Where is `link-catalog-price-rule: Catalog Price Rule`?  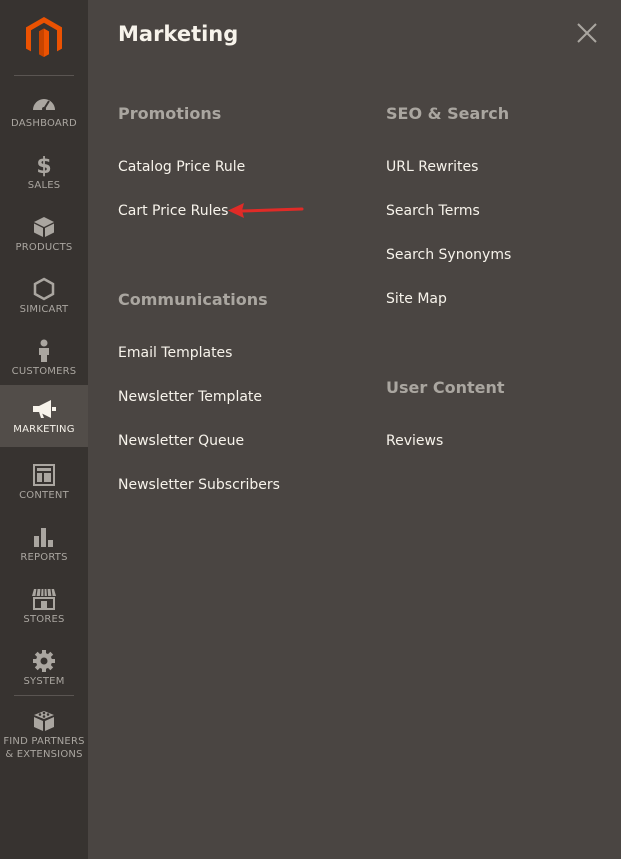 link-catalog-price-rule: Catalog Price Rule is located at coordinates (181, 167).